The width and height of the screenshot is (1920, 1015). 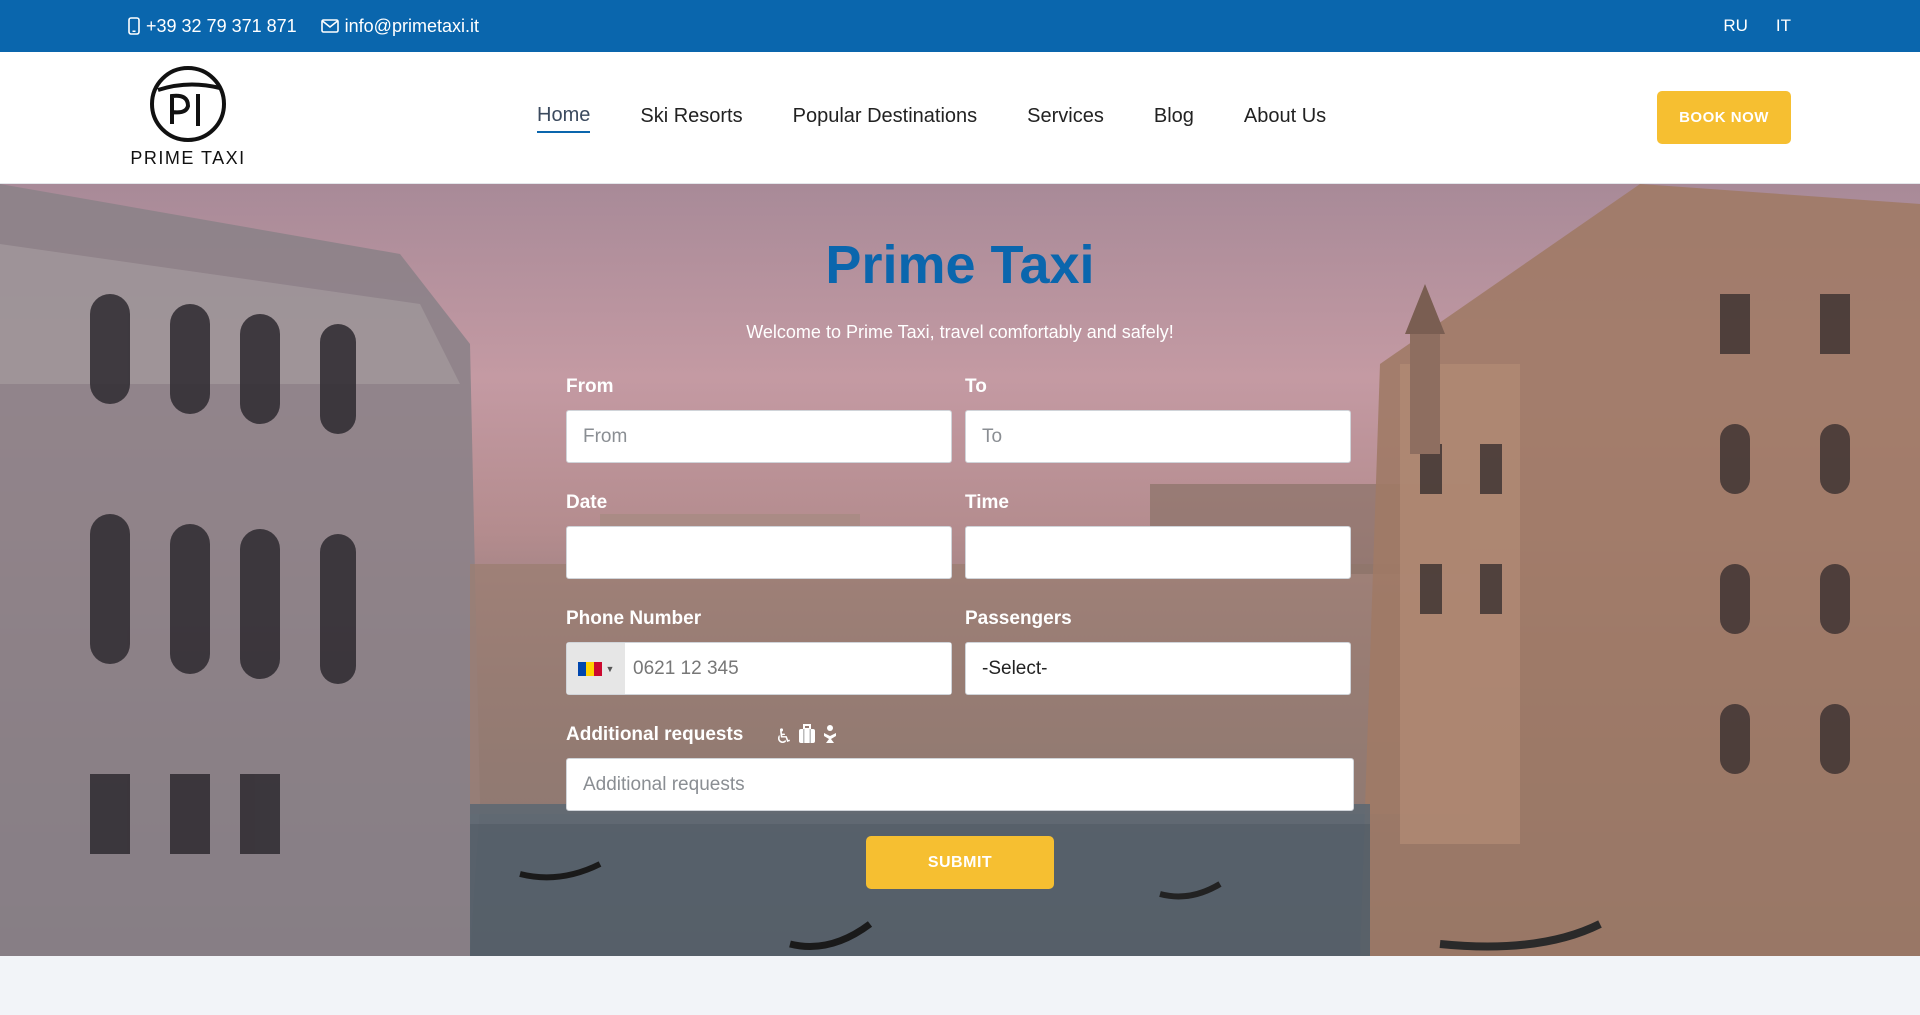 I want to click on lang-ru: RU, so click(x=1735, y=26).